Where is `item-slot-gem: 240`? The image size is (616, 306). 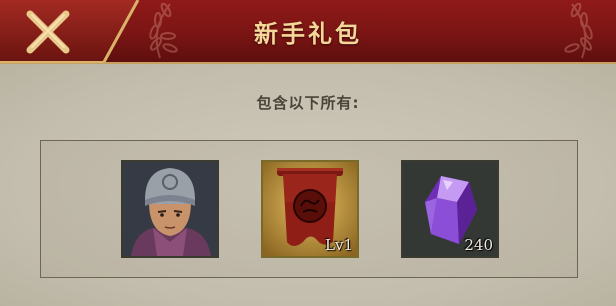 item-slot-gem: 240 is located at coordinates (450, 209).